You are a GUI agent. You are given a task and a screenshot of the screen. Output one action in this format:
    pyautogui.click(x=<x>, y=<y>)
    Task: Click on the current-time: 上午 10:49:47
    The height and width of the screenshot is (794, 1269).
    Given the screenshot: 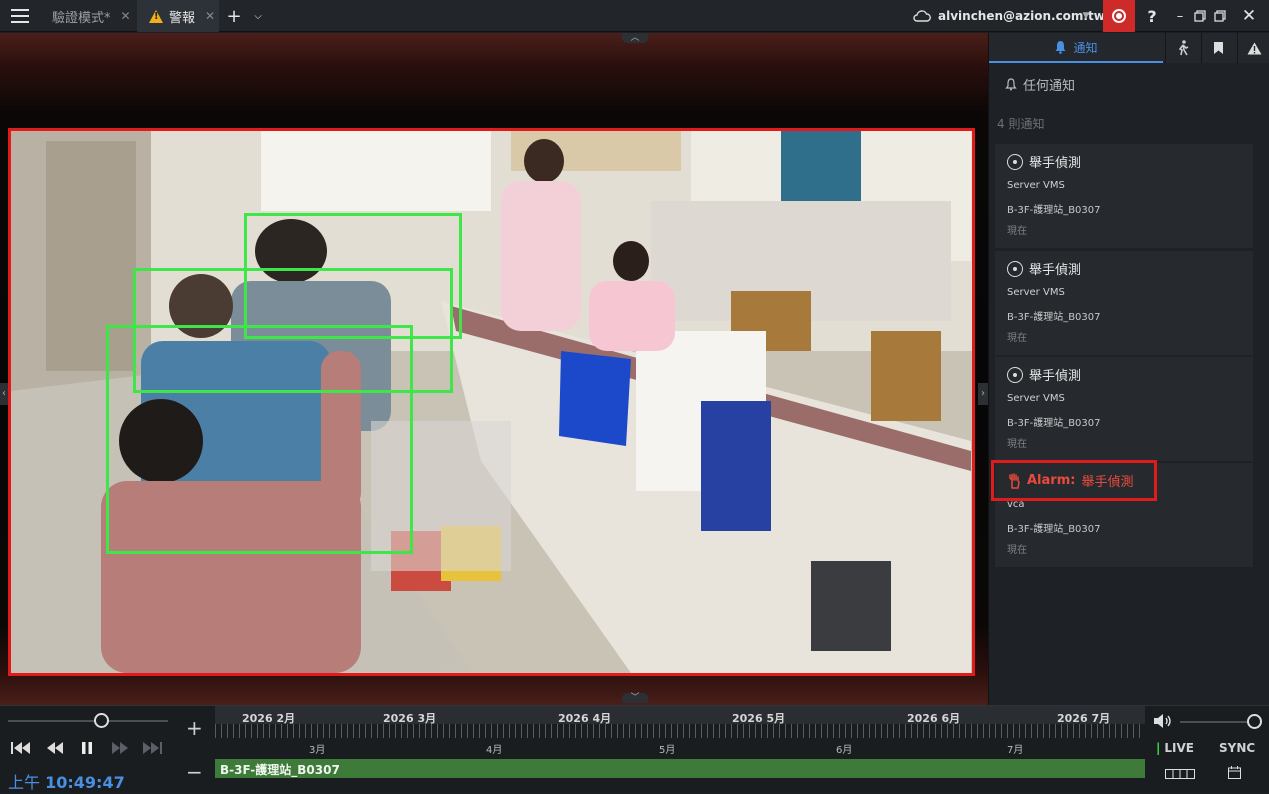 What is the action you would take?
    pyautogui.click(x=66, y=781)
    